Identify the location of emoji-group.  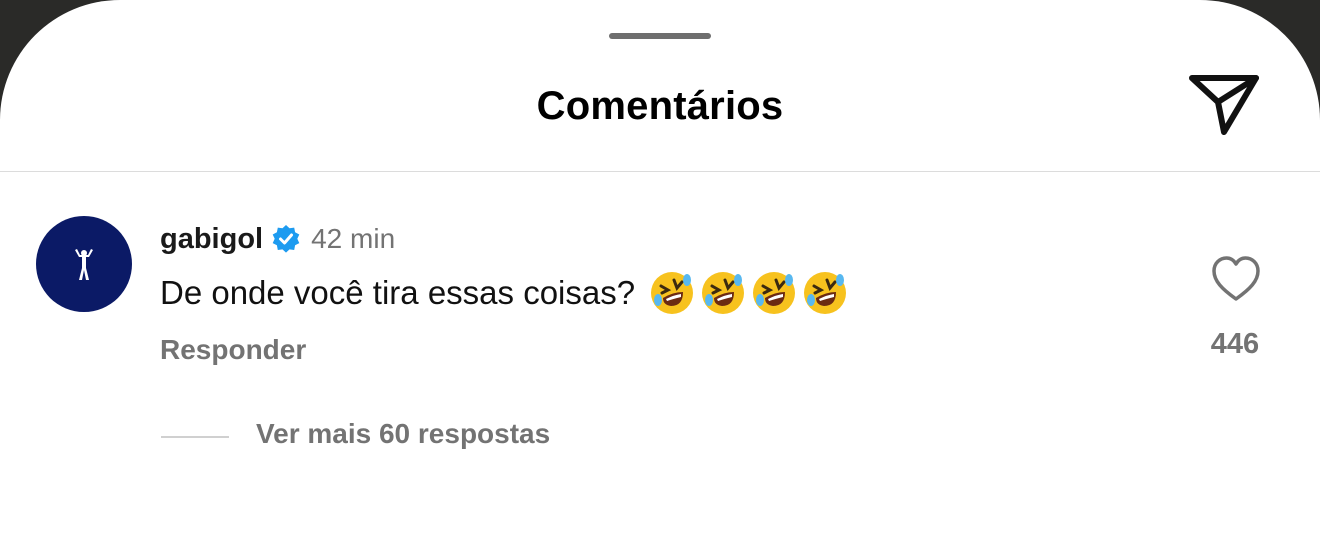
(751, 293).